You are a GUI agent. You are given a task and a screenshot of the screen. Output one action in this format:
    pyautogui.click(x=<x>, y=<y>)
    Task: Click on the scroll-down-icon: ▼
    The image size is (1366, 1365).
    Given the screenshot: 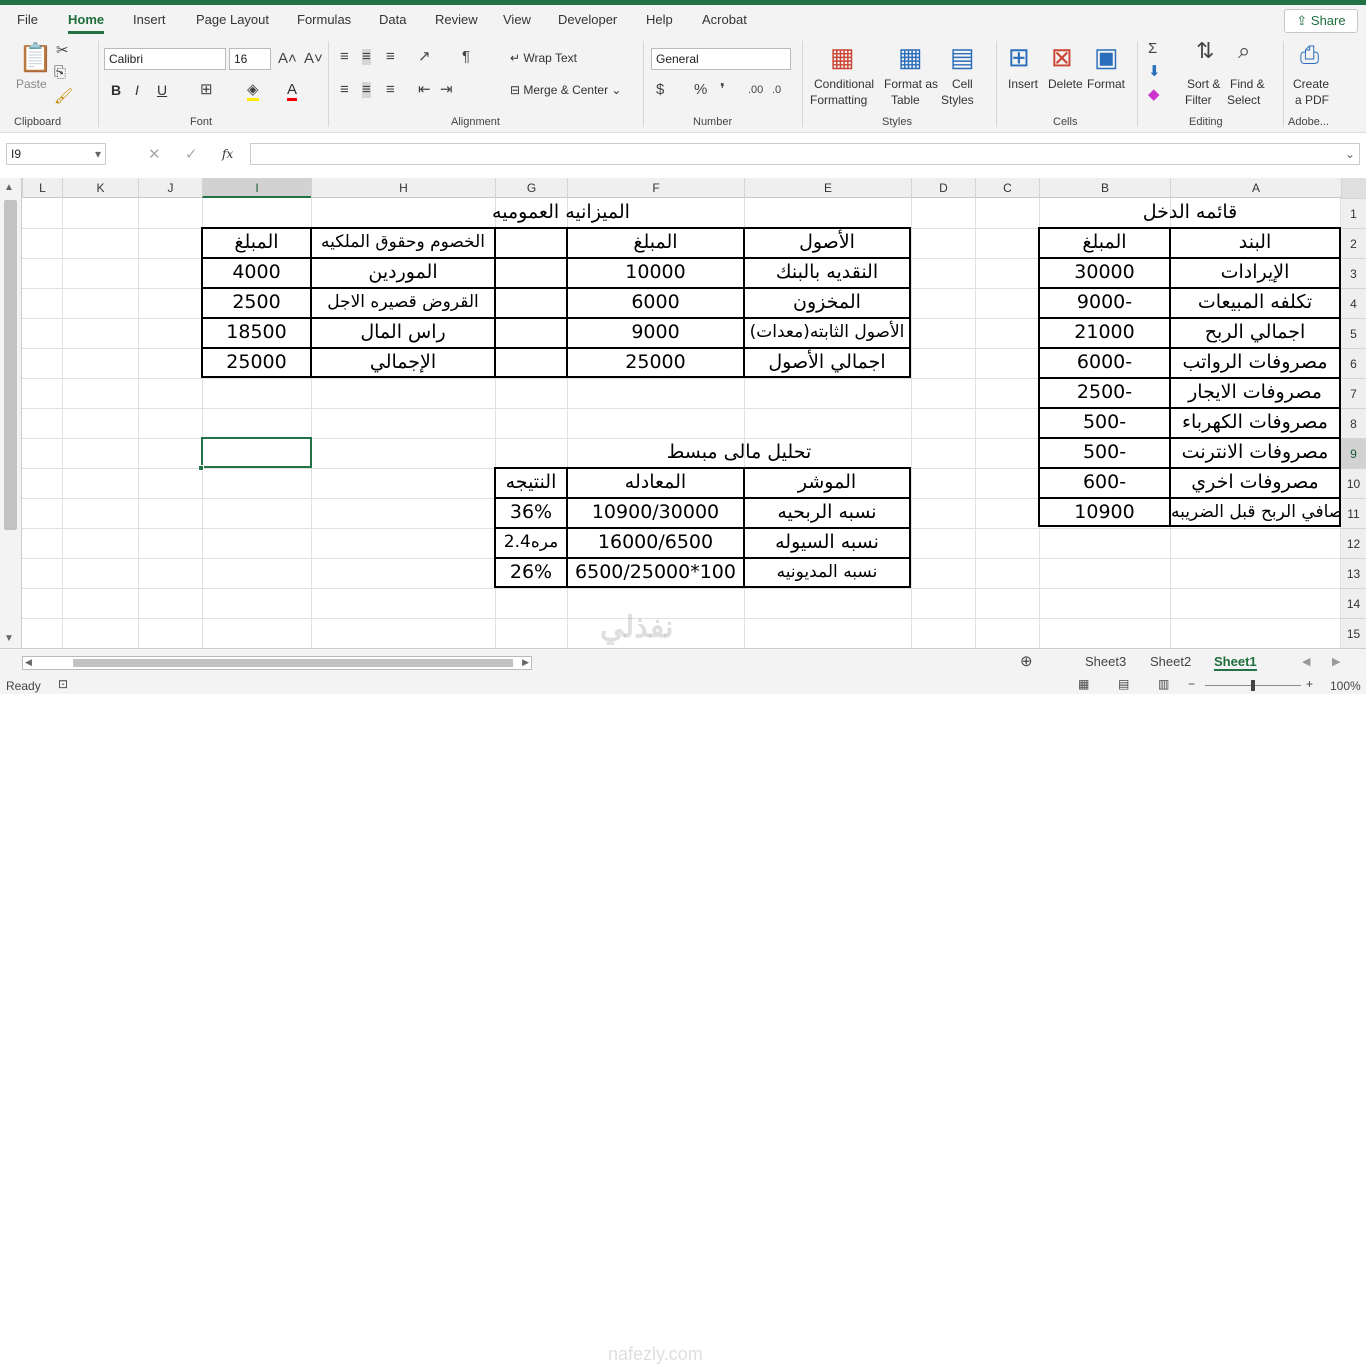 What is the action you would take?
    pyautogui.click(x=9, y=638)
    